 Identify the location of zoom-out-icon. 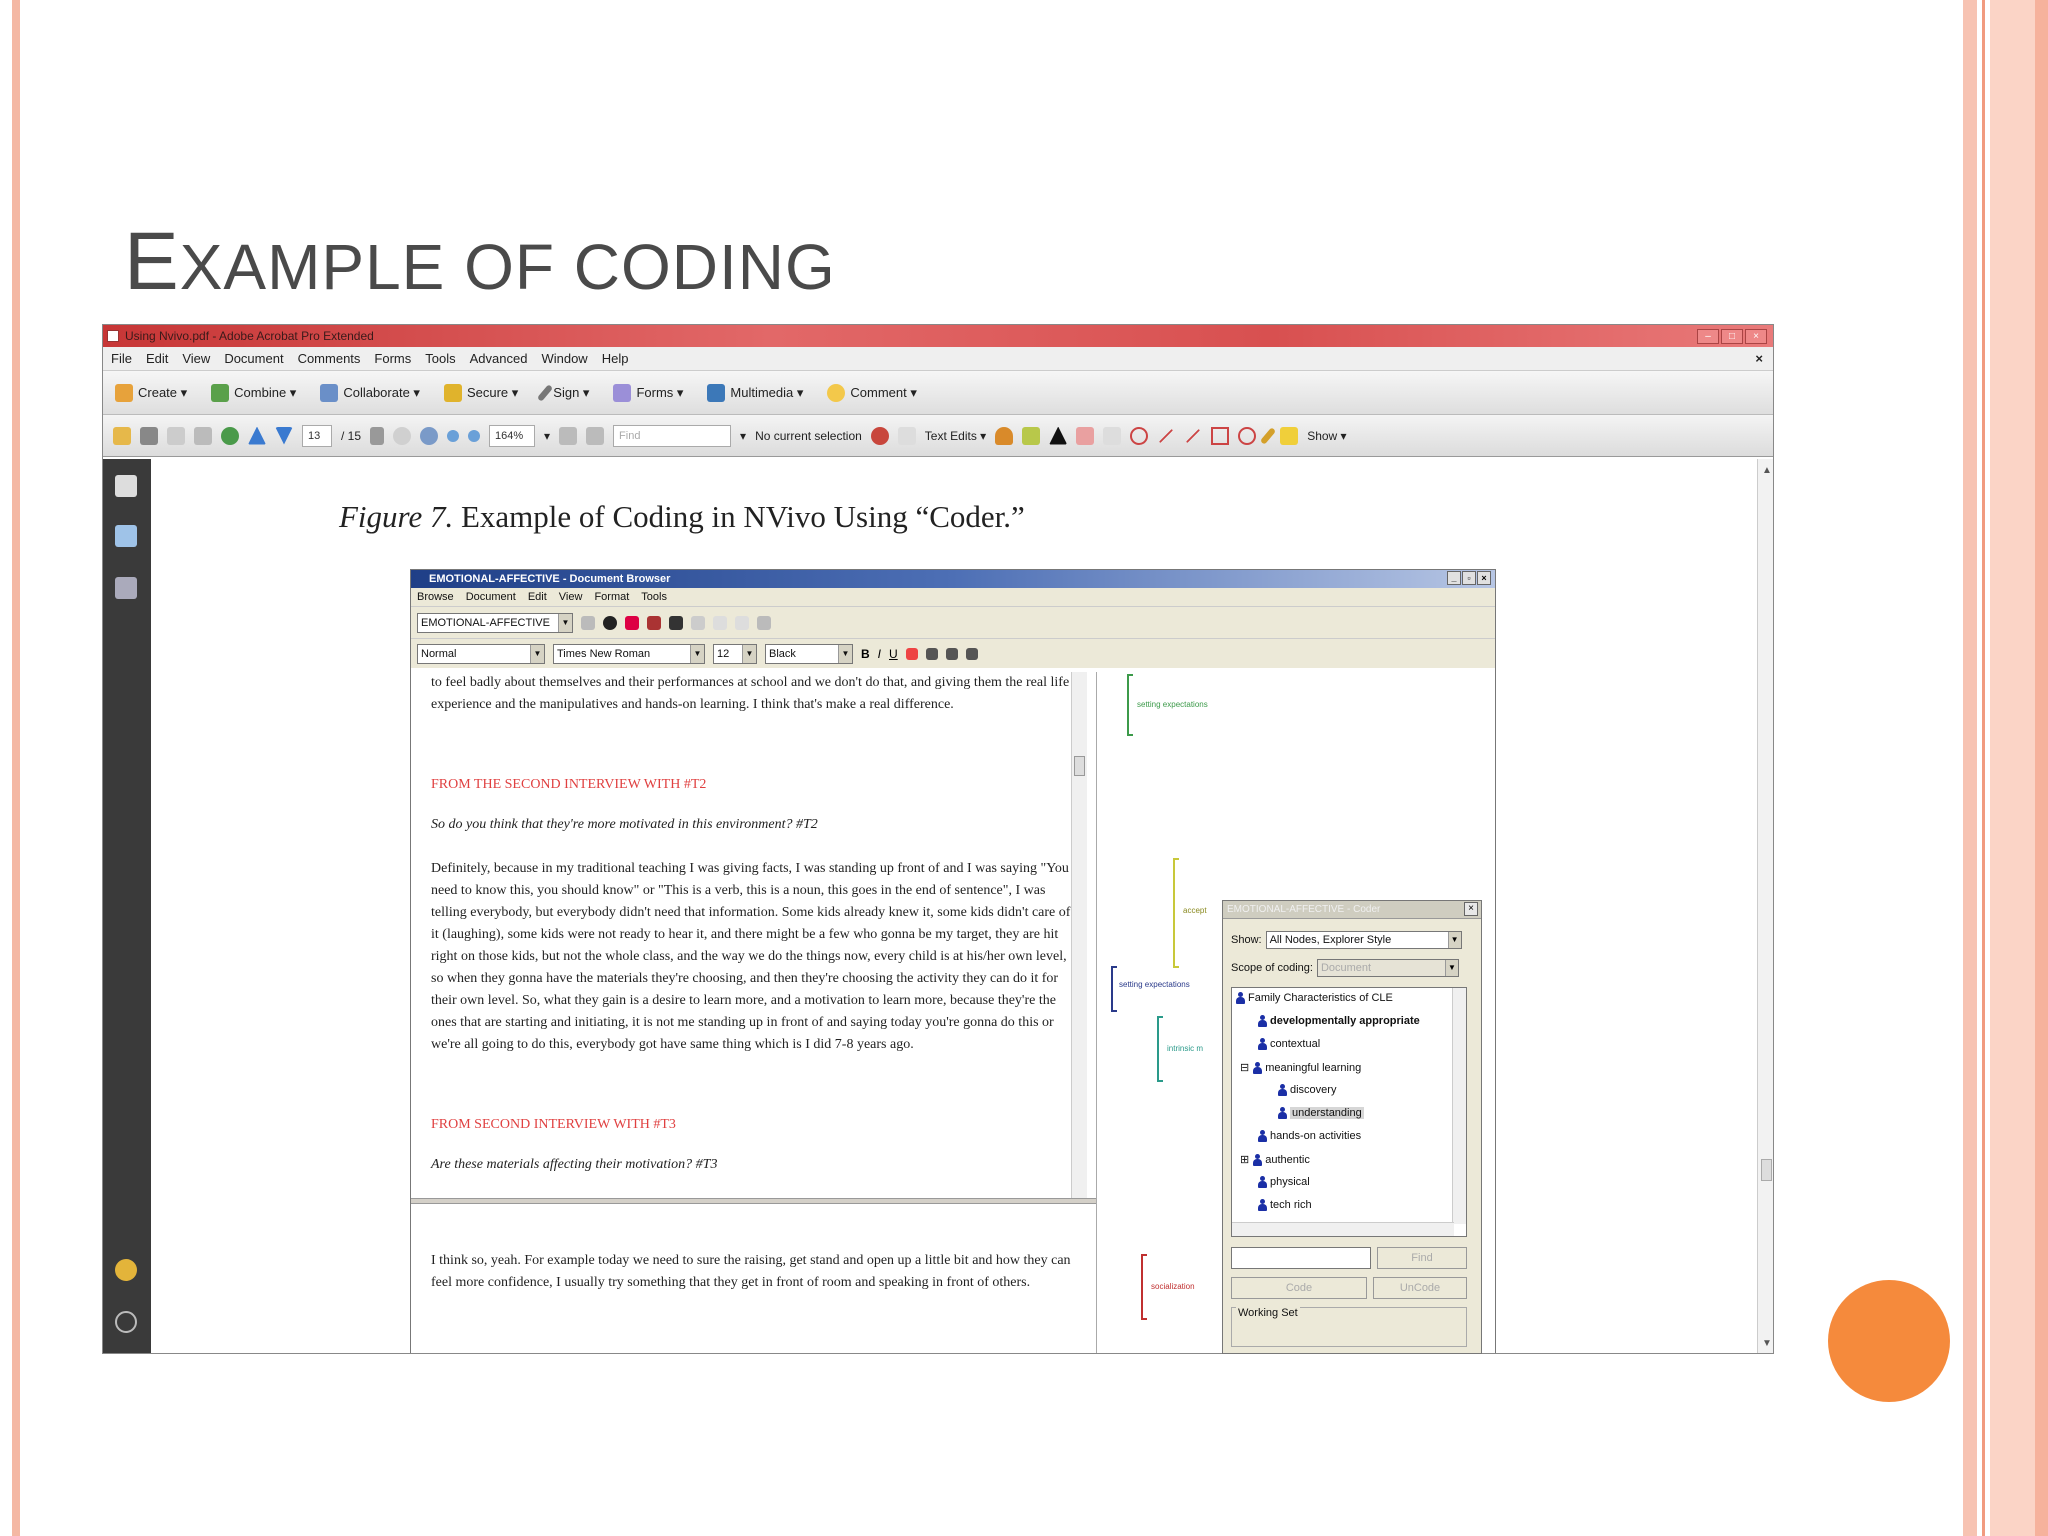
(453, 435).